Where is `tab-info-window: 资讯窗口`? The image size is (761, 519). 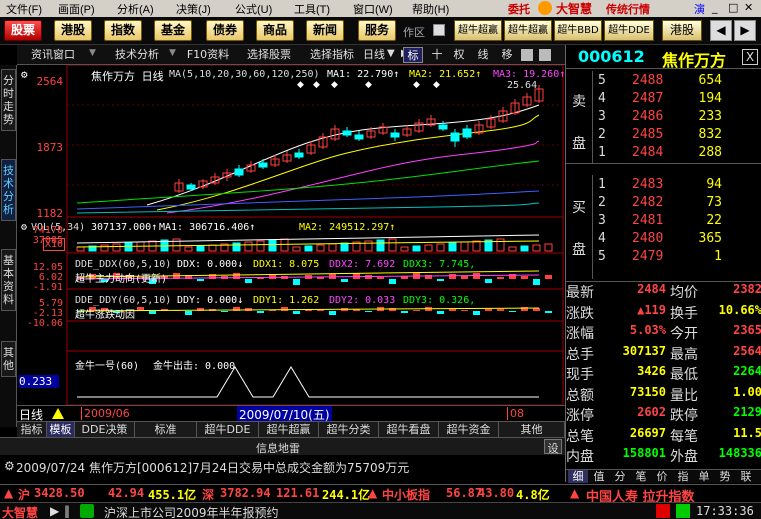
tab-info-window: 资讯窗口 is located at coordinates (53, 55).